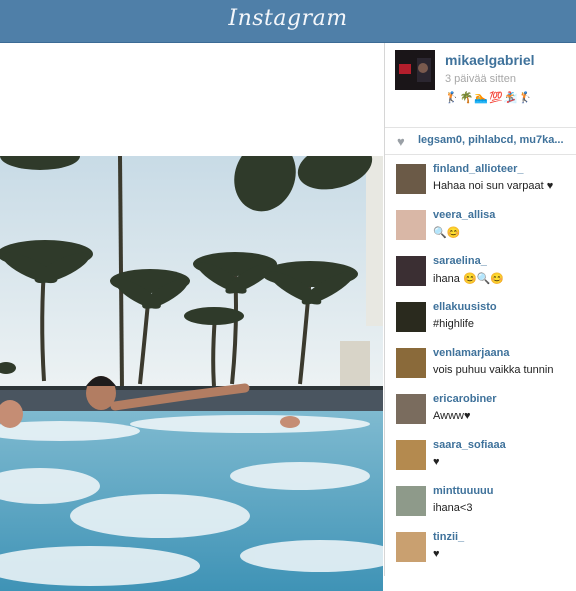 This screenshot has height=591, width=576. What do you see at coordinates (478, 169) in the screenshot?
I see `commenter-username: finland_allioteer_` at bounding box center [478, 169].